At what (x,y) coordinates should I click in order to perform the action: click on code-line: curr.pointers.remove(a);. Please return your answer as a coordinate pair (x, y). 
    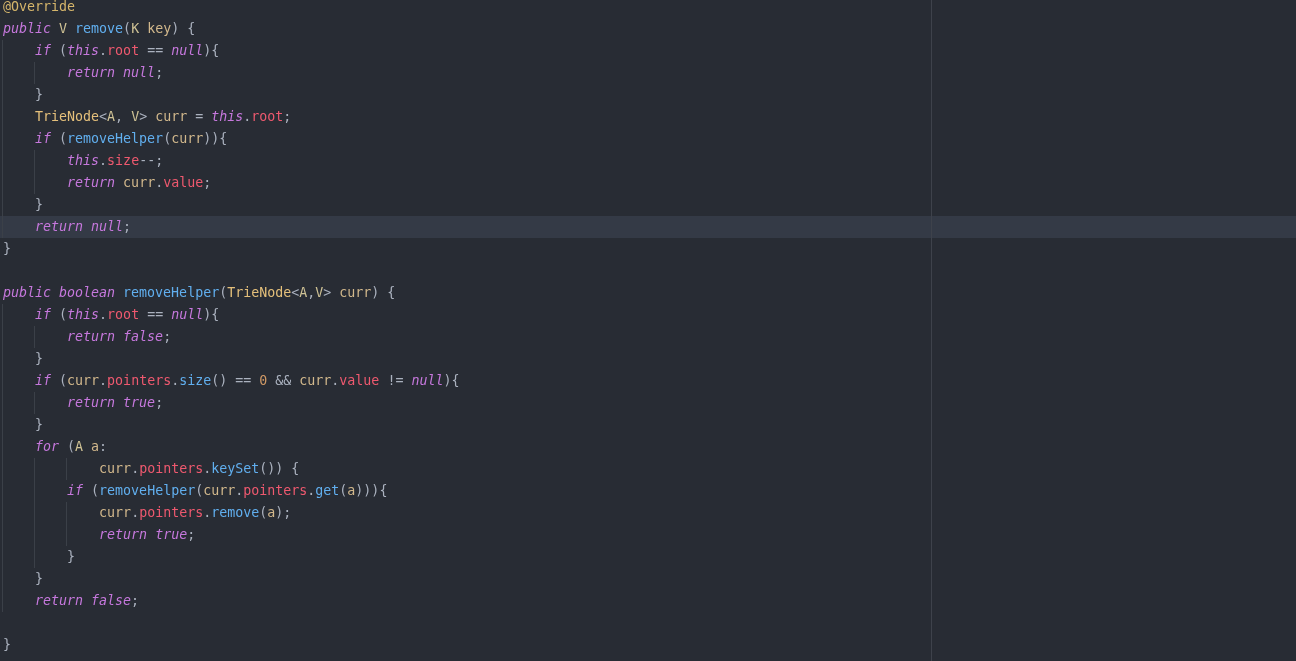
    Looking at the image, I should click on (147, 513).